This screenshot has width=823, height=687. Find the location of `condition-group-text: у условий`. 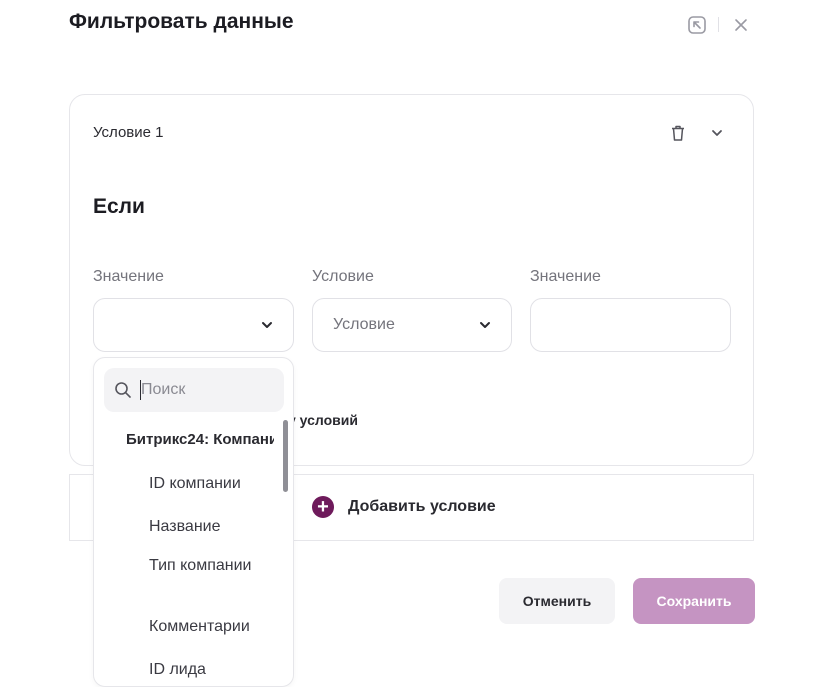

condition-group-text: у условий is located at coordinates (323, 420).